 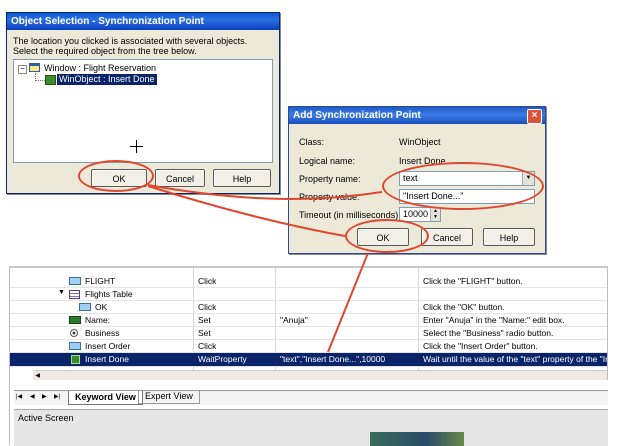 I want to click on operation-cell: WaitProperty, so click(x=222, y=359).